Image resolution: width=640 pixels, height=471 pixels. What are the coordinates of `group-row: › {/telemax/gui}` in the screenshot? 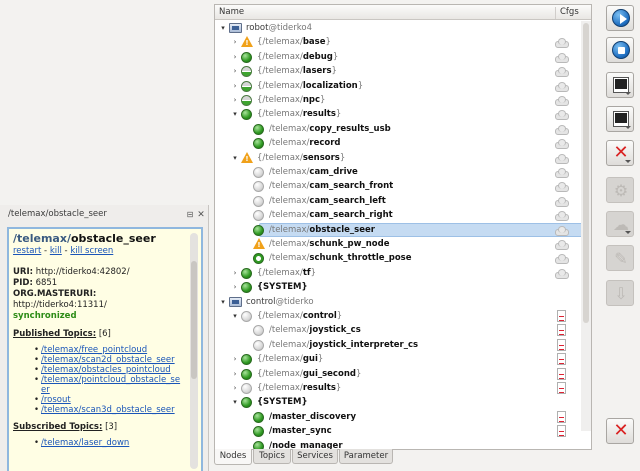 It's located at (403, 359).